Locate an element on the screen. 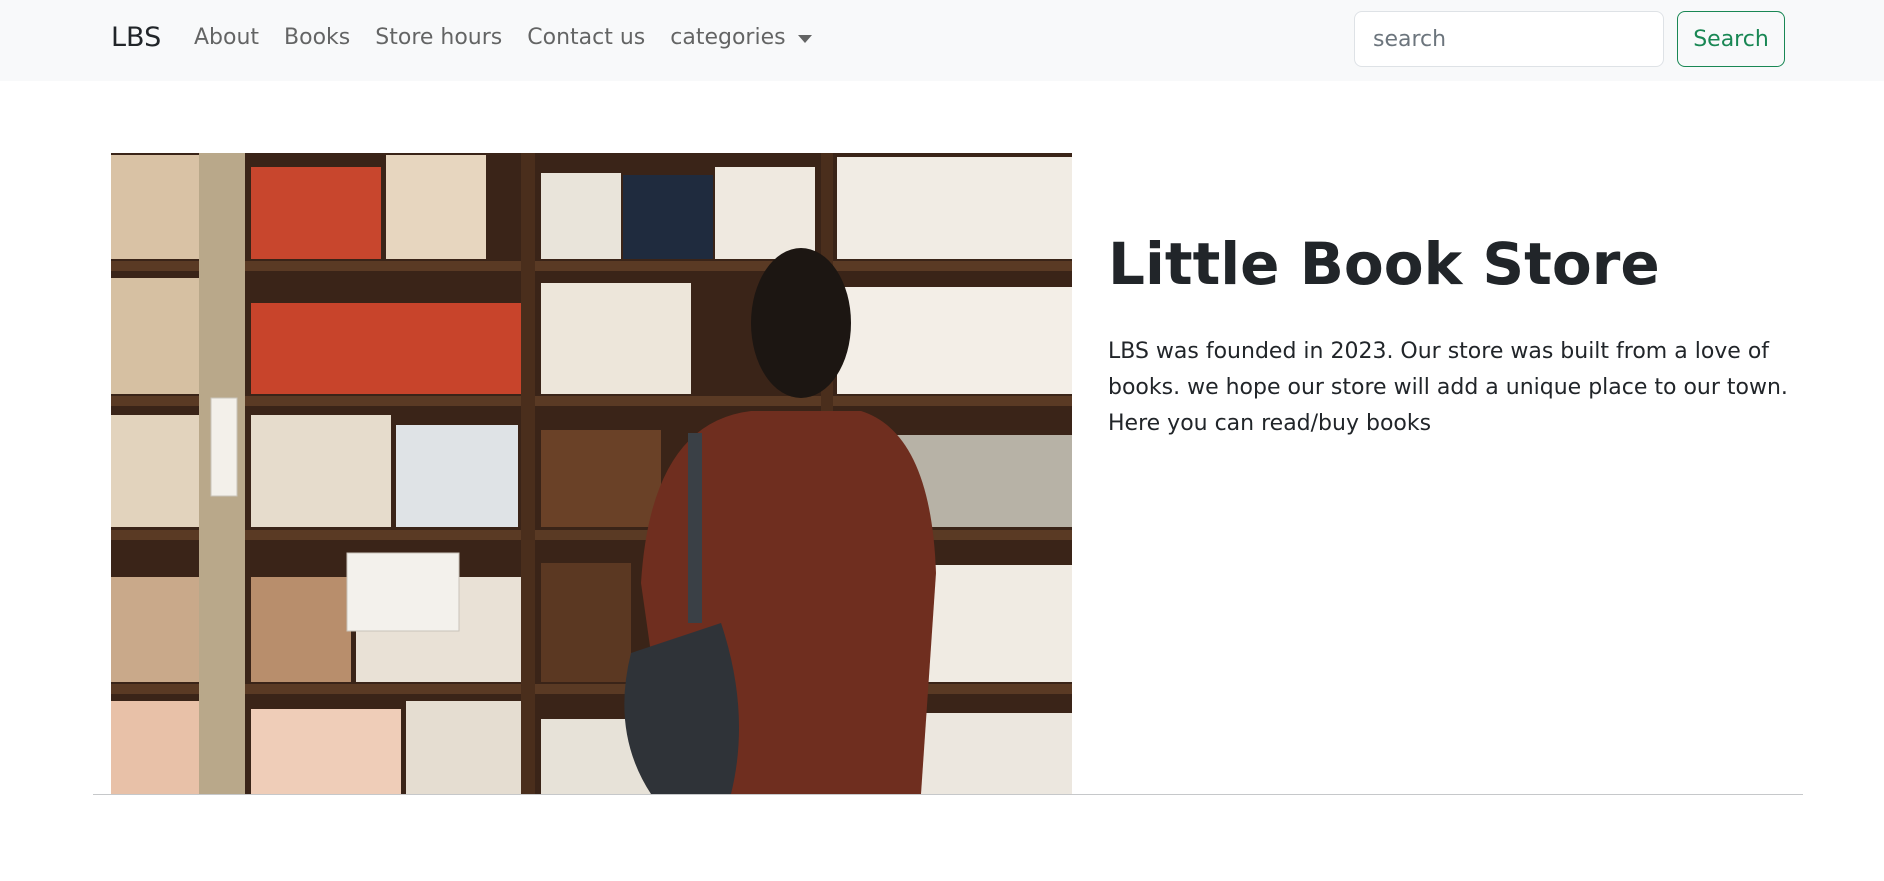  section-divider is located at coordinates (948, 794).